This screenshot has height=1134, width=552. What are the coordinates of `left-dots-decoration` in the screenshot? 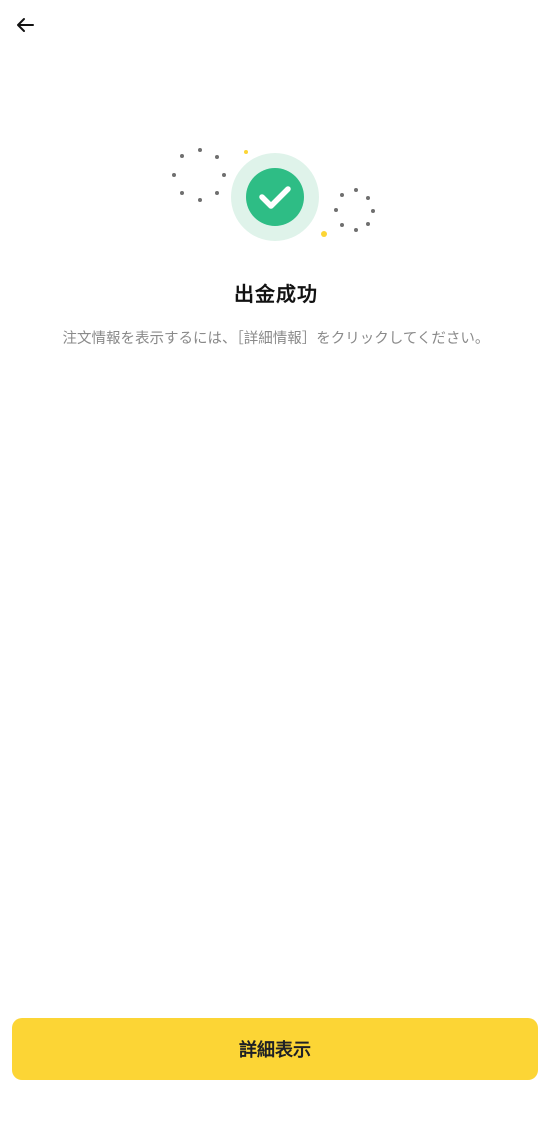 It's located at (199, 175).